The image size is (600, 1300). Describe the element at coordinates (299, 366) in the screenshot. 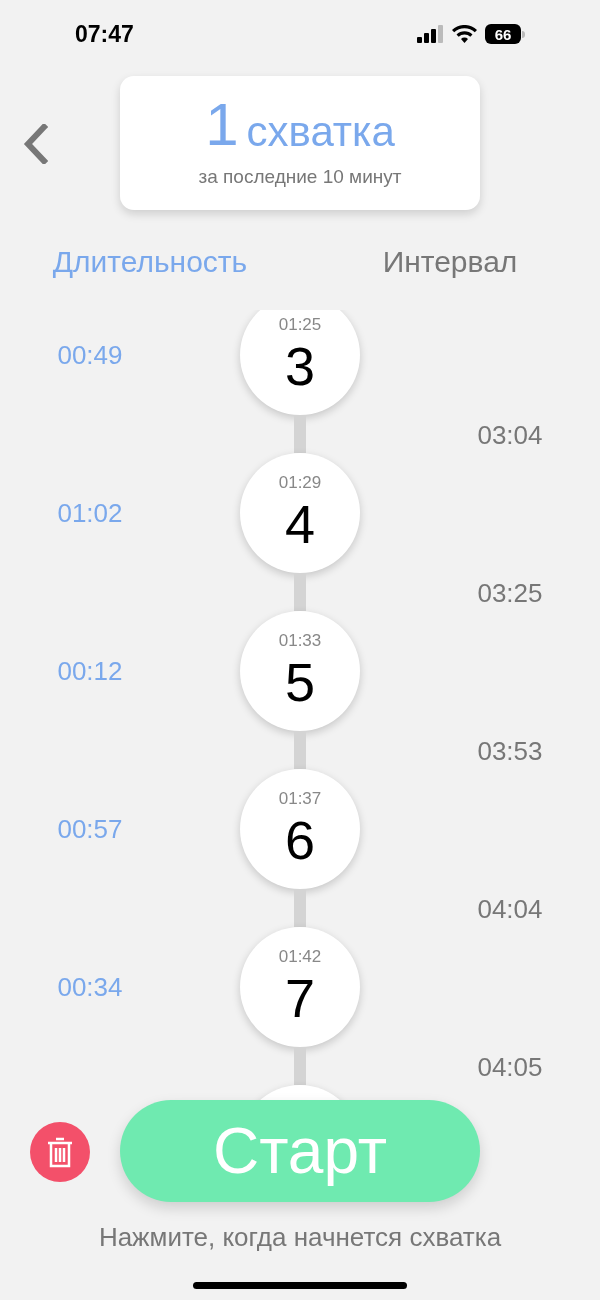

I see `contraction-number: 3` at that location.